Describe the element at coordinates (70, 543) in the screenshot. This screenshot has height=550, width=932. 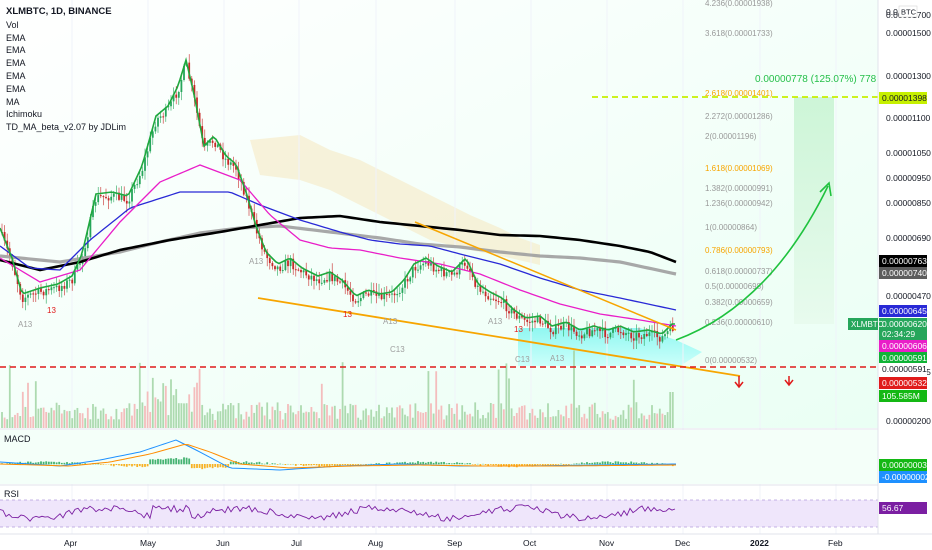
I see `time-tick-label: Apr` at that location.